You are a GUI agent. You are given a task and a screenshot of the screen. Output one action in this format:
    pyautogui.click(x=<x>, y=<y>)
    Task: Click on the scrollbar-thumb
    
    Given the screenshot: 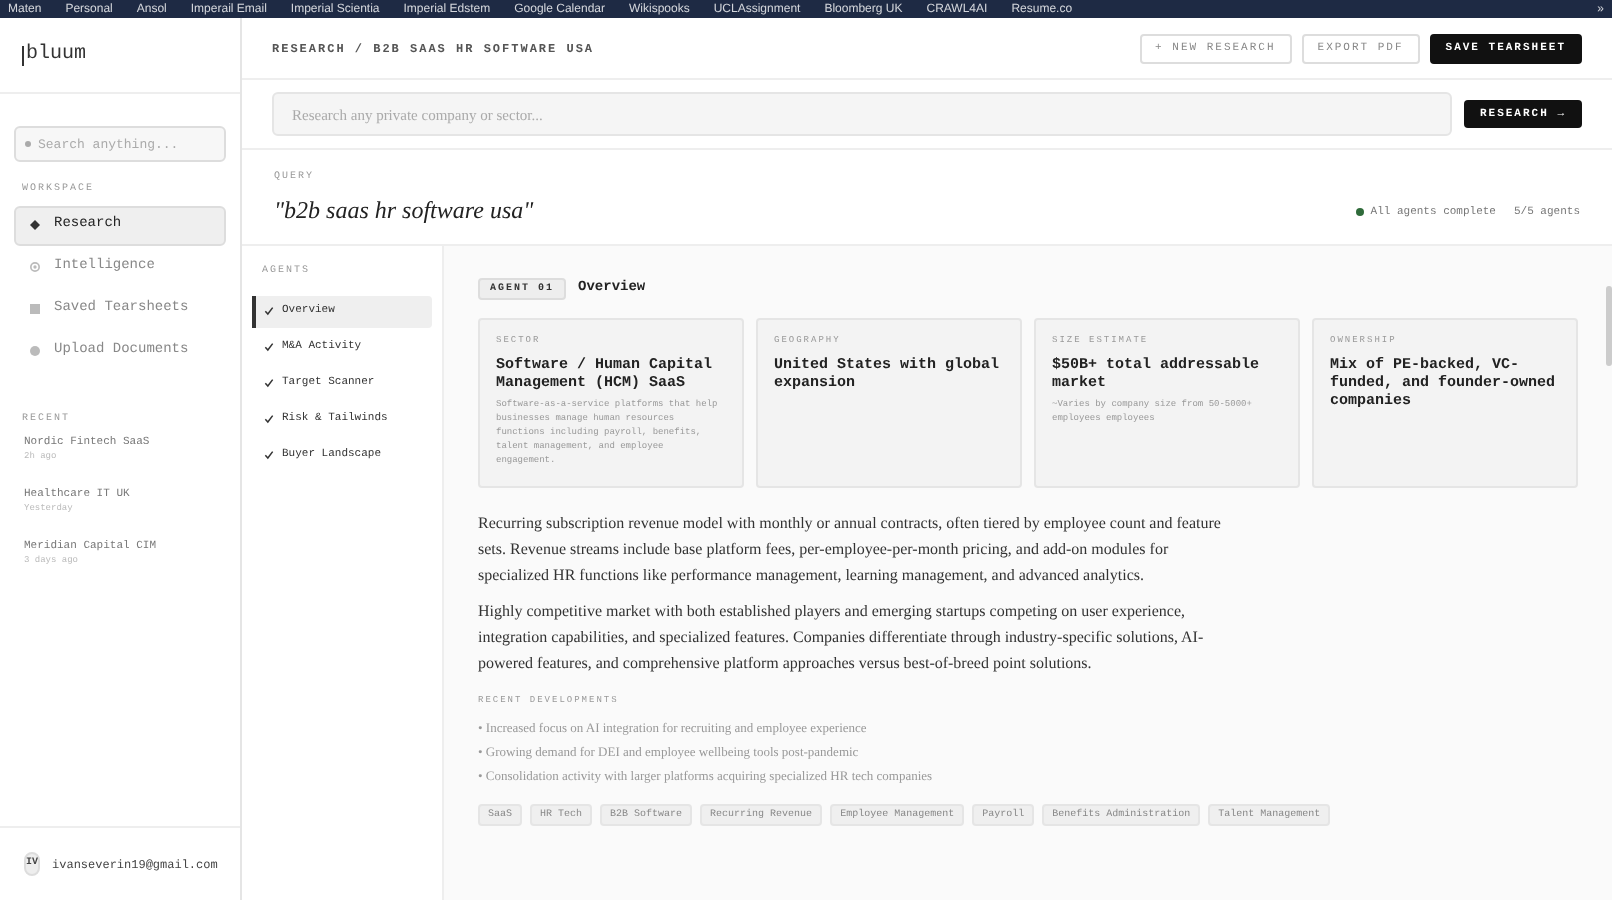 What is the action you would take?
    pyautogui.click(x=1609, y=326)
    